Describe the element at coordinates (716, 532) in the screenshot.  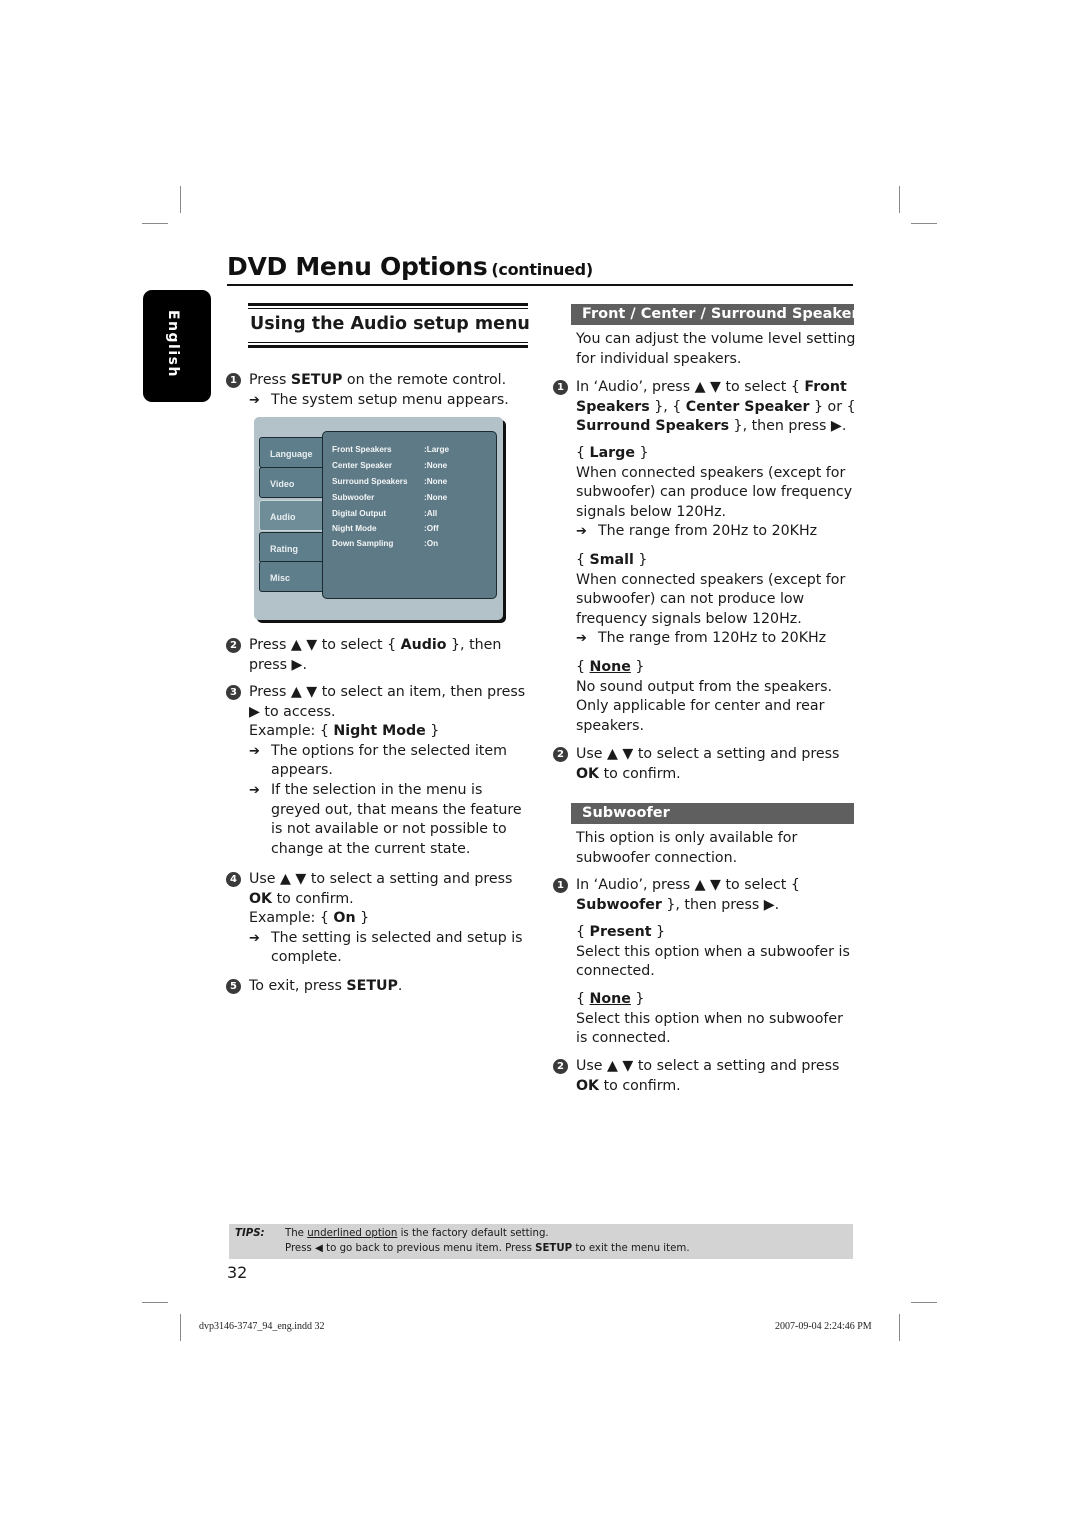
I see `option-result: ➔ The range from 20Hz to 20KHz` at that location.